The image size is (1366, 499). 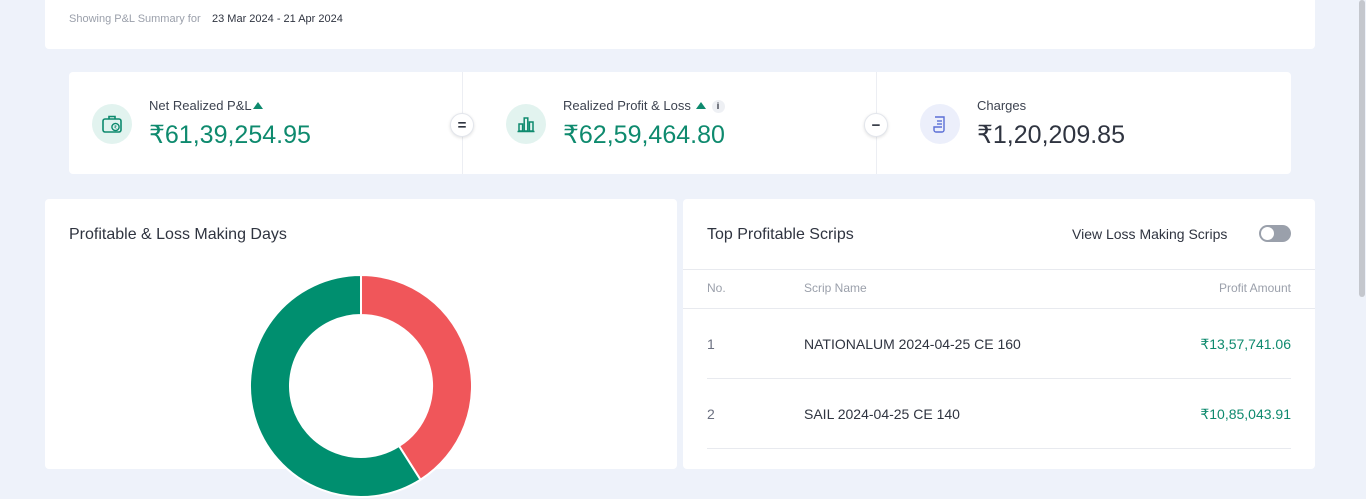 I want to click on portfolio-icon: ₹, so click(x=112, y=124).